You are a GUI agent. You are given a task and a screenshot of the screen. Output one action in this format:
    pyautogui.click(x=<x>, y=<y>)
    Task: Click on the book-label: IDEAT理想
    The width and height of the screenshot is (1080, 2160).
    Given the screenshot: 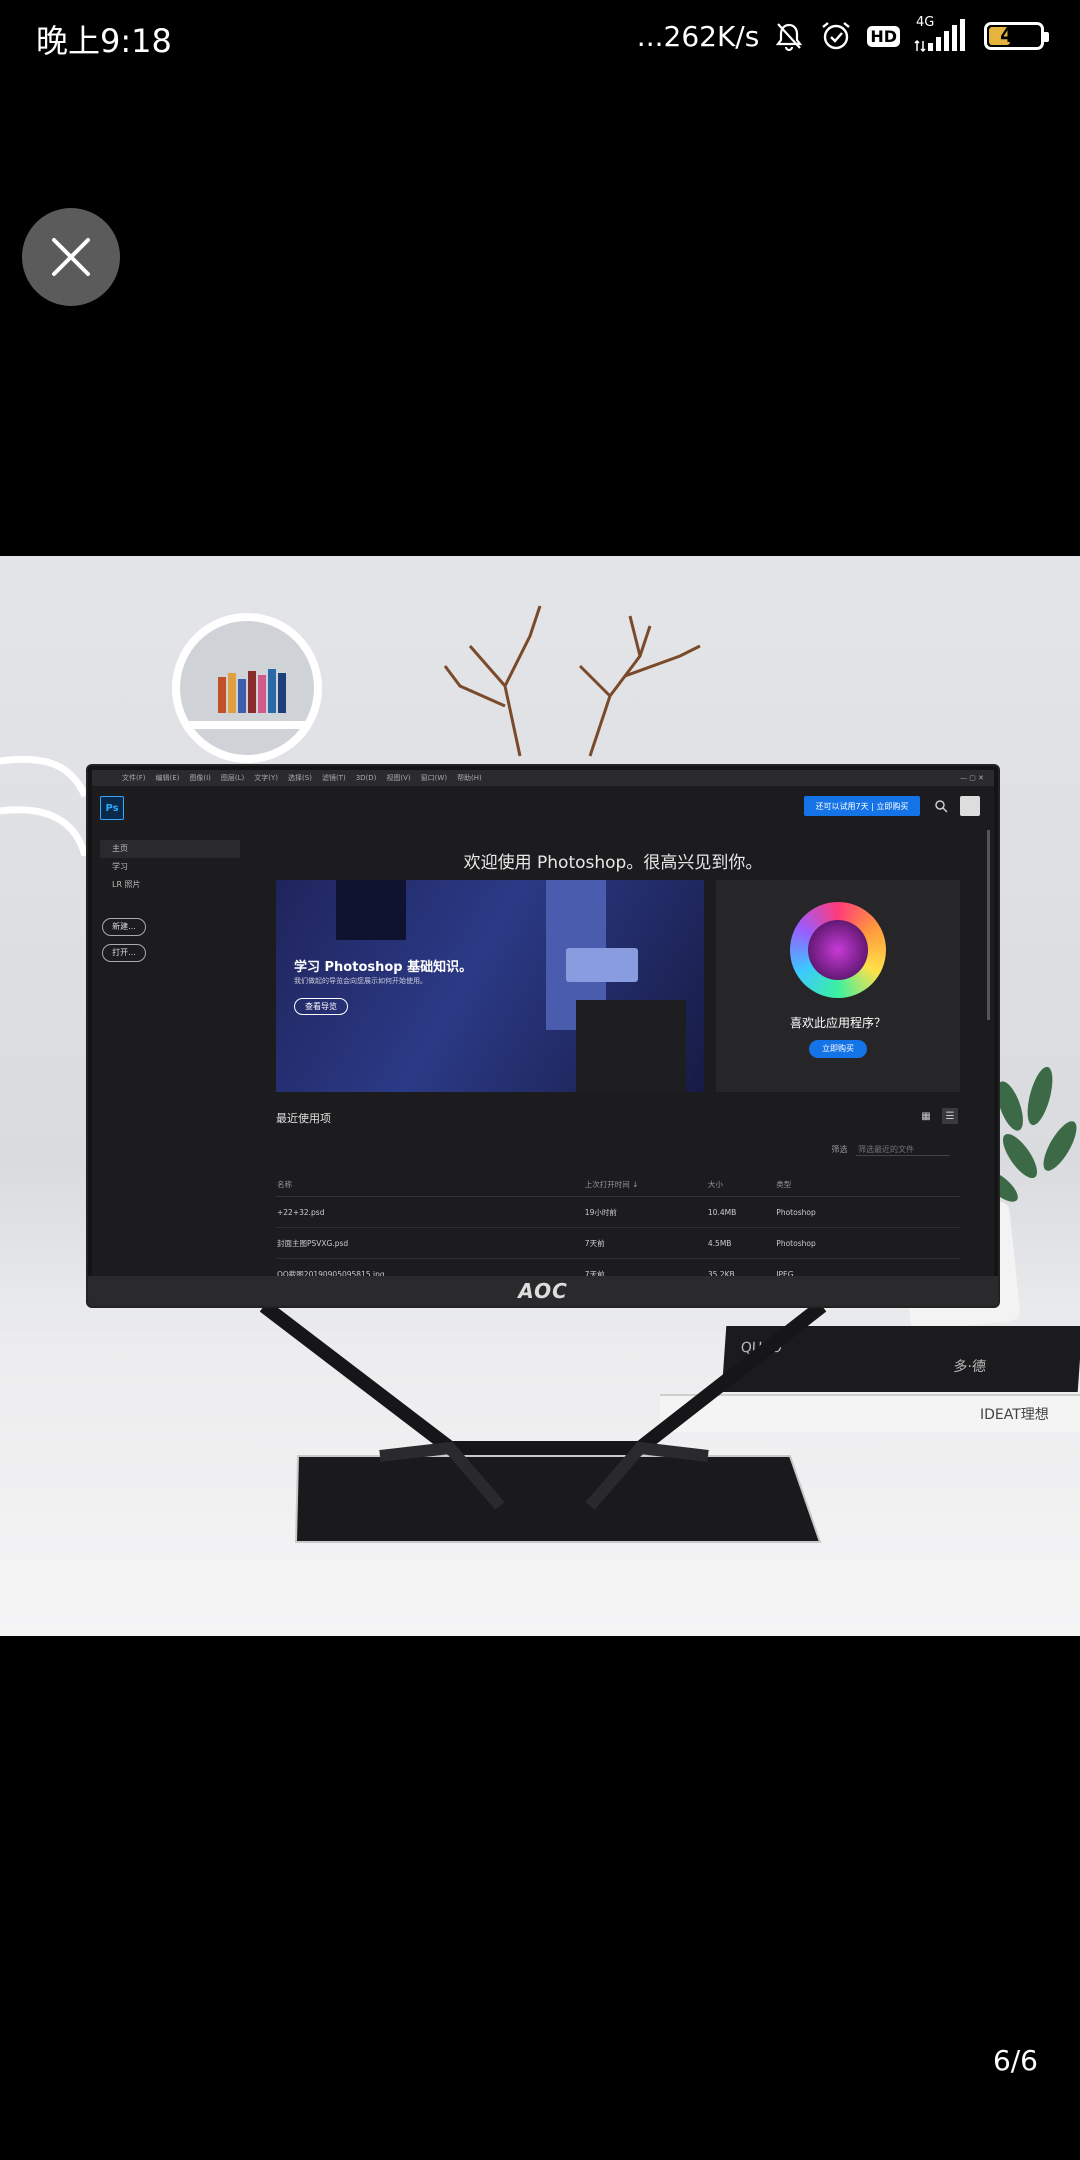 What is the action you would take?
    pyautogui.click(x=1014, y=1415)
    